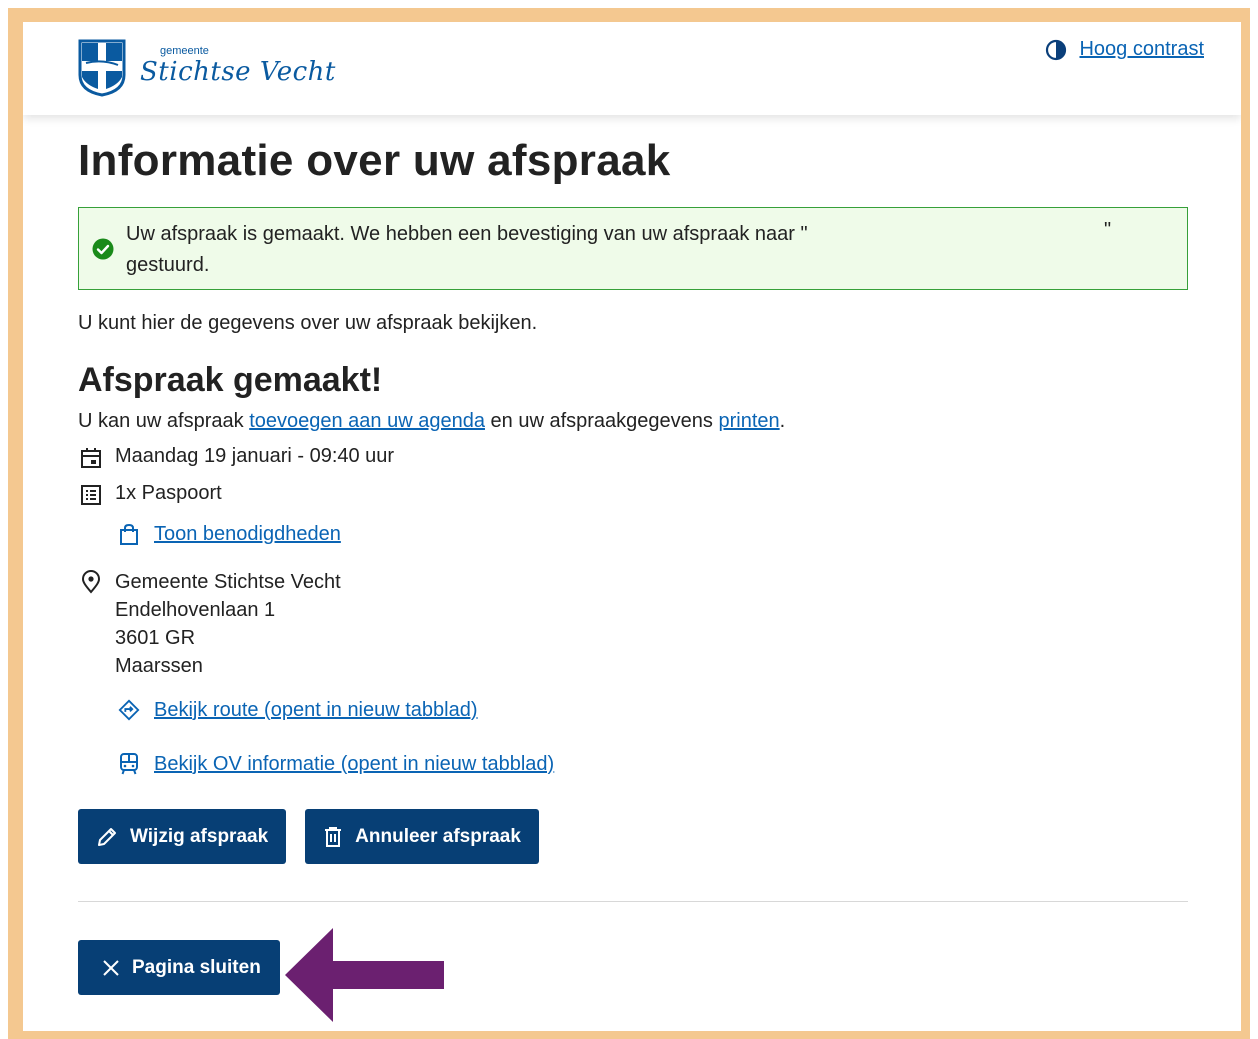 This screenshot has width=1258, height=1039. What do you see at coordinates (238, 72) in the screenshot?
I see `logo-big-text: Stichtse Vecht` at bounding box center [238, 72].